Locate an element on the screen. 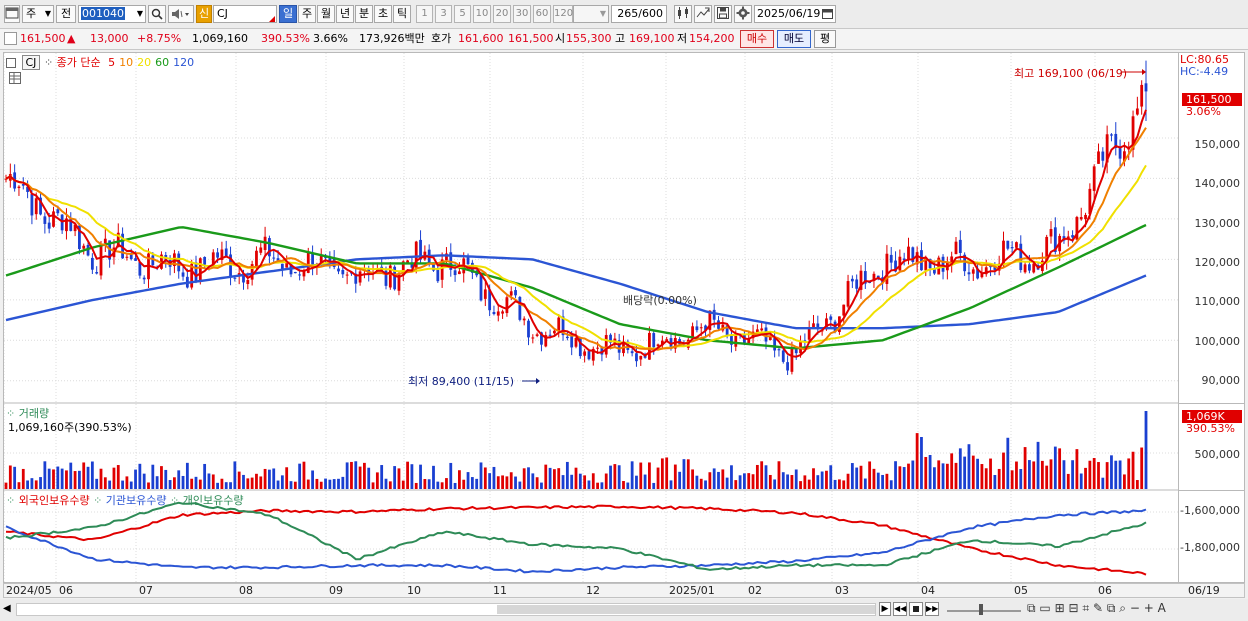 This screenshot has width=1248, height=621. minute-button: 1 is located at coordinates (424, 14).